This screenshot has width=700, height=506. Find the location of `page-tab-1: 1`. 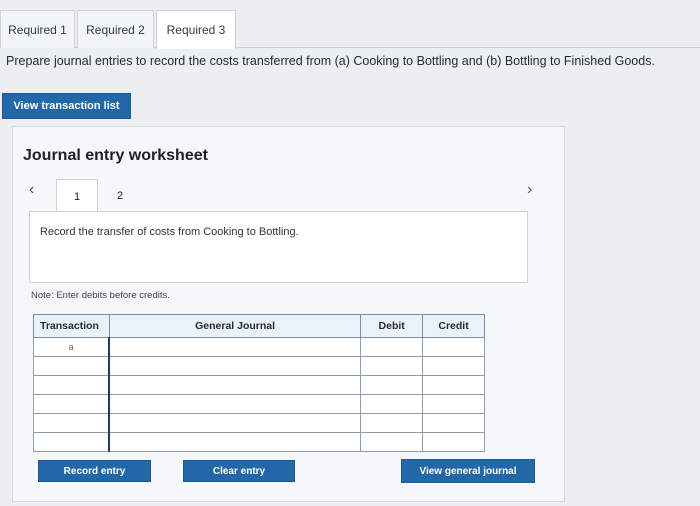

page-tab-1: 1 is located at coordinates (77, 196).